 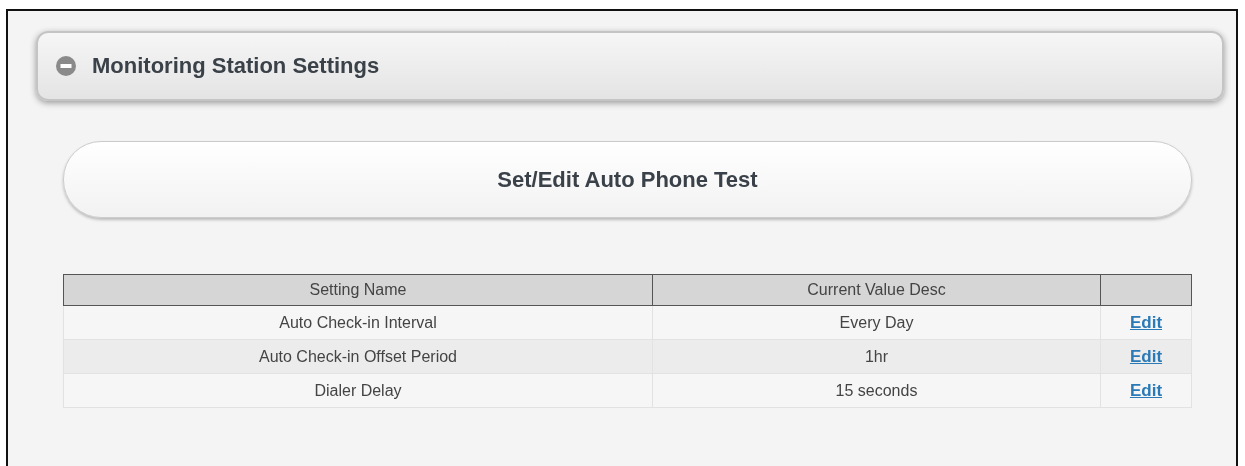 What do you see at coordinates (876, 290) in the screenshot?
I see `column-header: Current Value Desc` at bounding box center [876, 290].